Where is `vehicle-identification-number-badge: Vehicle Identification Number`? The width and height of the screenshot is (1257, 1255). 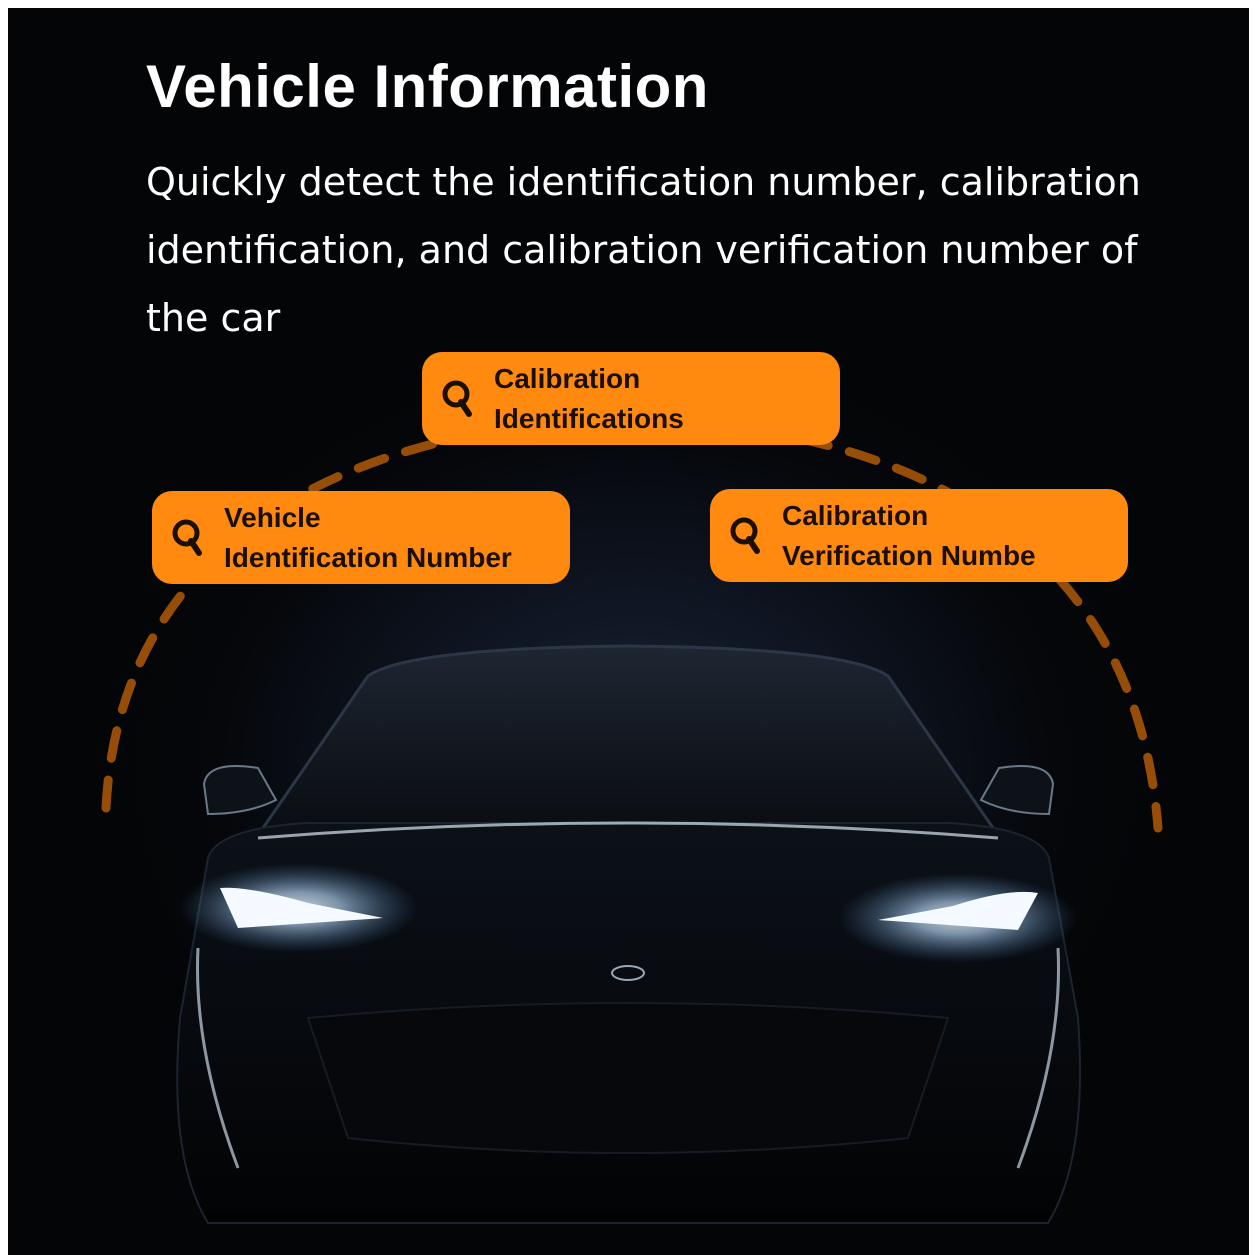
vehicle-identification-number-badge: Vehicle Identification Number is located at coordinates (361, 537).